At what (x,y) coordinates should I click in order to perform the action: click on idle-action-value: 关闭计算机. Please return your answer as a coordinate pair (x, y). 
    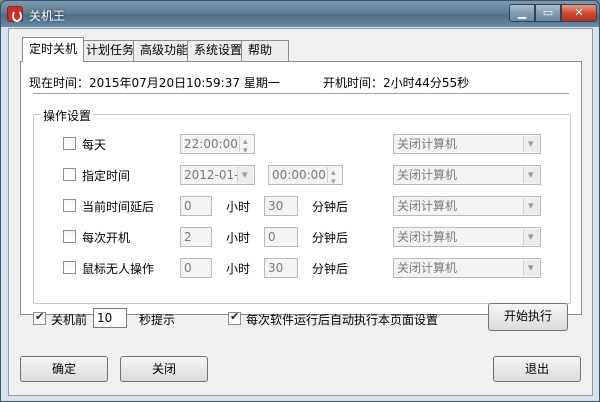
    Looking at the image, I should click on (427, 268).